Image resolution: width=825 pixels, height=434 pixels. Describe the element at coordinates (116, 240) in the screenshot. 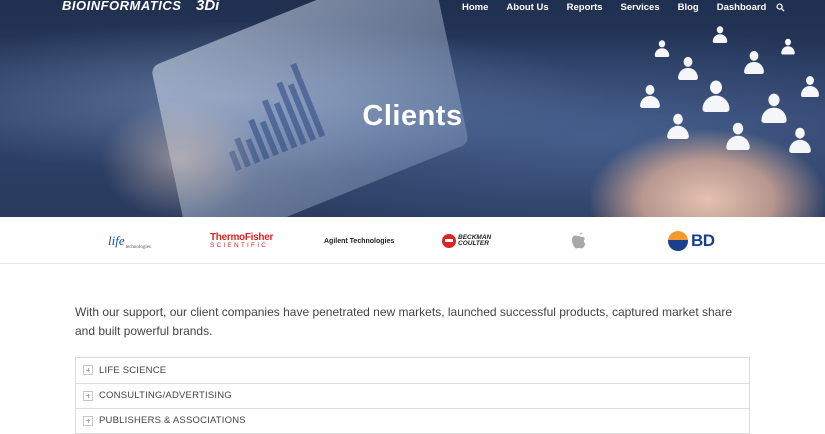

I see `life-technologies-logo-text: life` at that location.